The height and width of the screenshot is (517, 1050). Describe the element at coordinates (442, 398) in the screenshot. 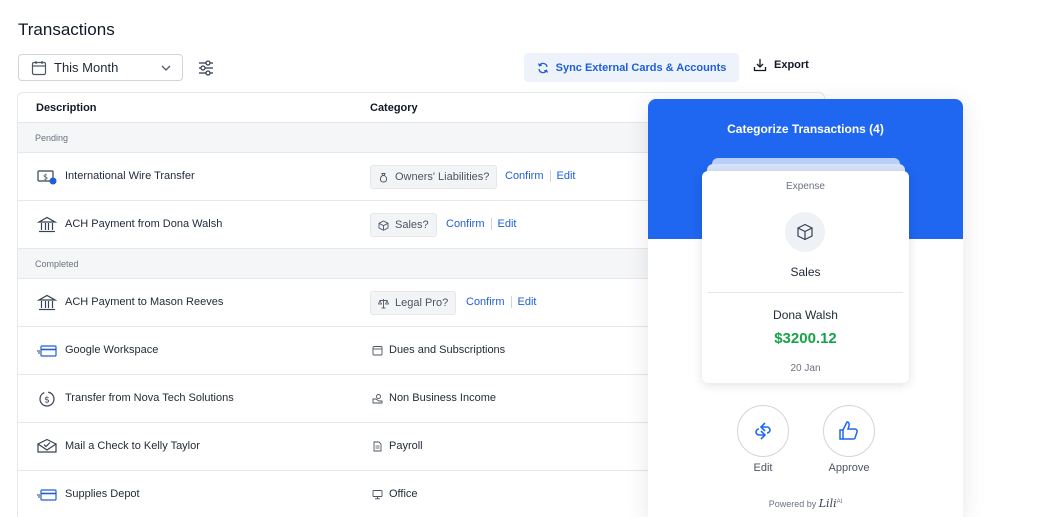

I see `category-label: Non Business Income` at that location.